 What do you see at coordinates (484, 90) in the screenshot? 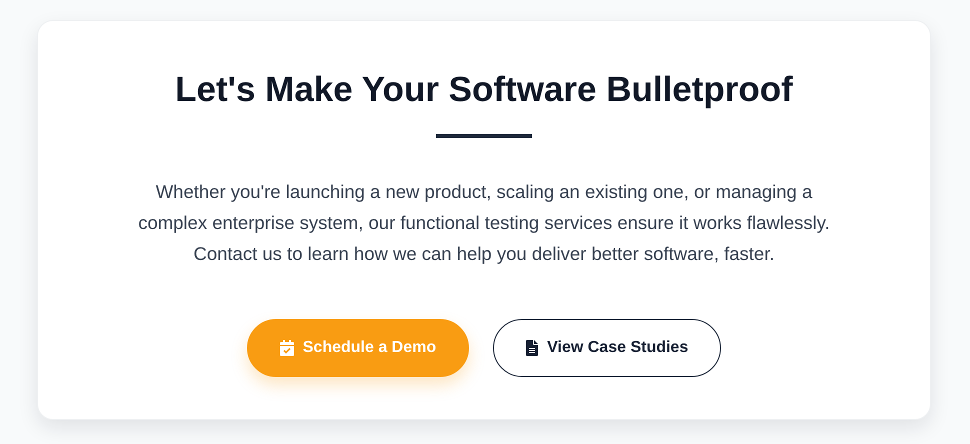
I see `cta-title: Let's Make Your Software Bulletproof` at bounding box center [484, 90].